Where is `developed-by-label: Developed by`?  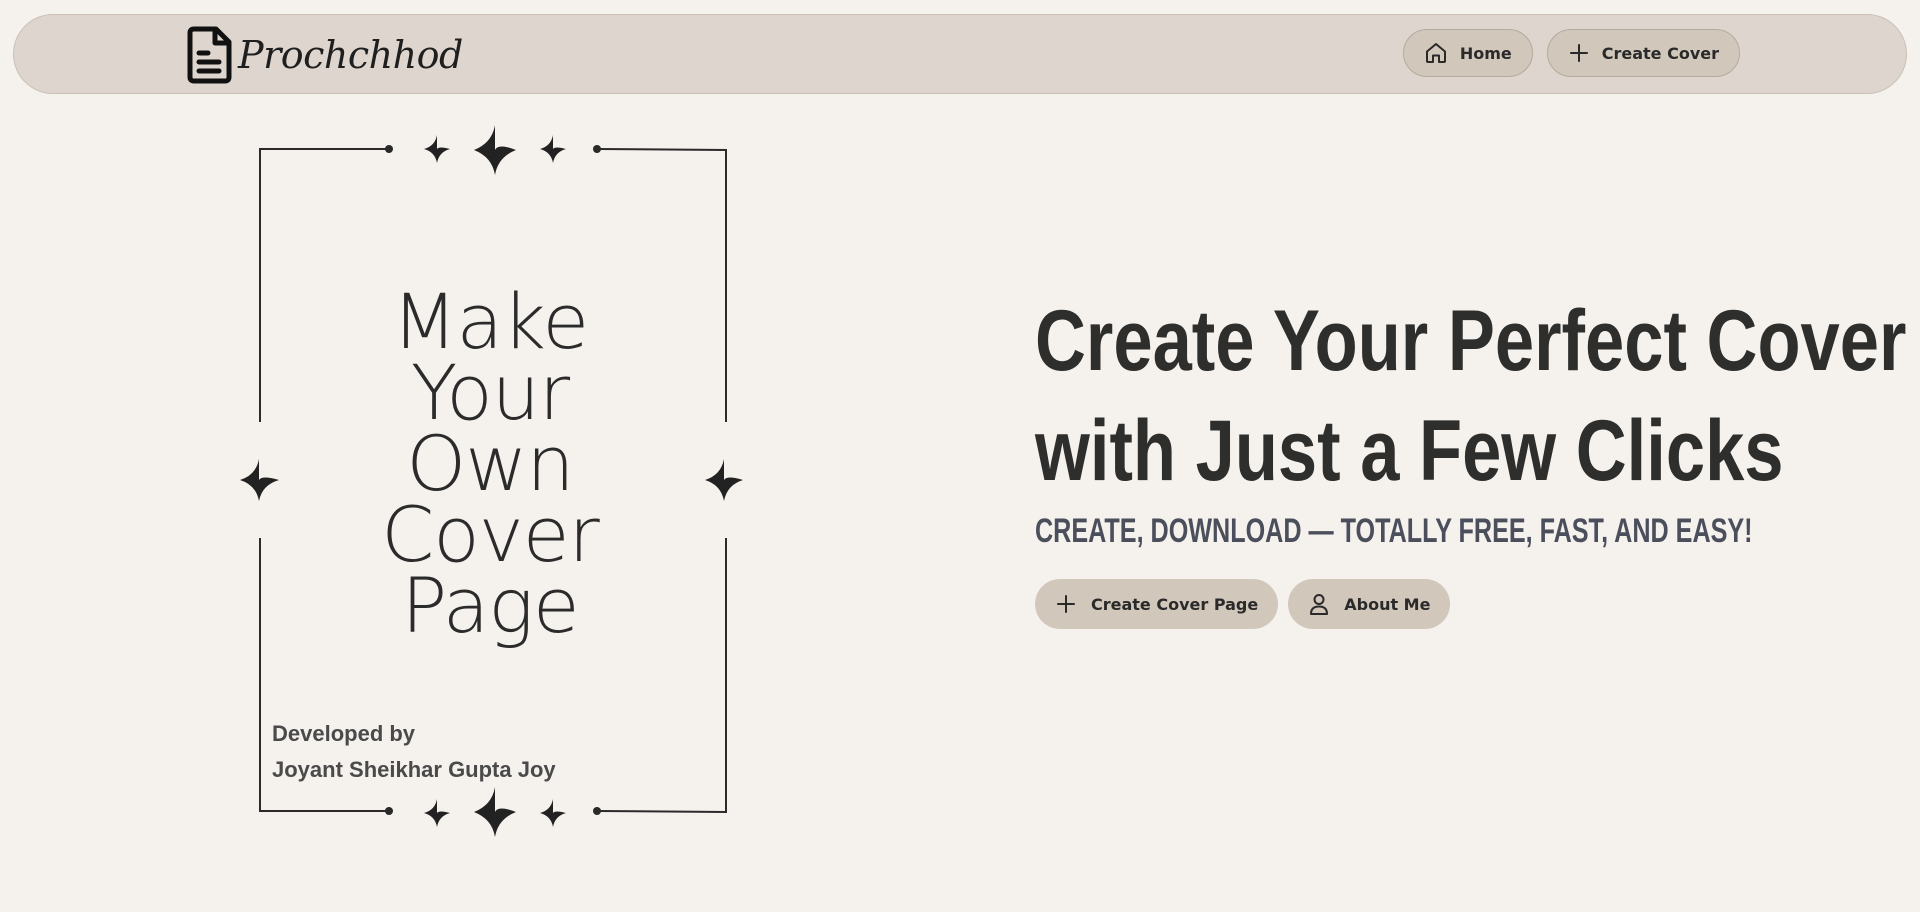 developed-by-label: Developed by is located at coordinates (344, 733).